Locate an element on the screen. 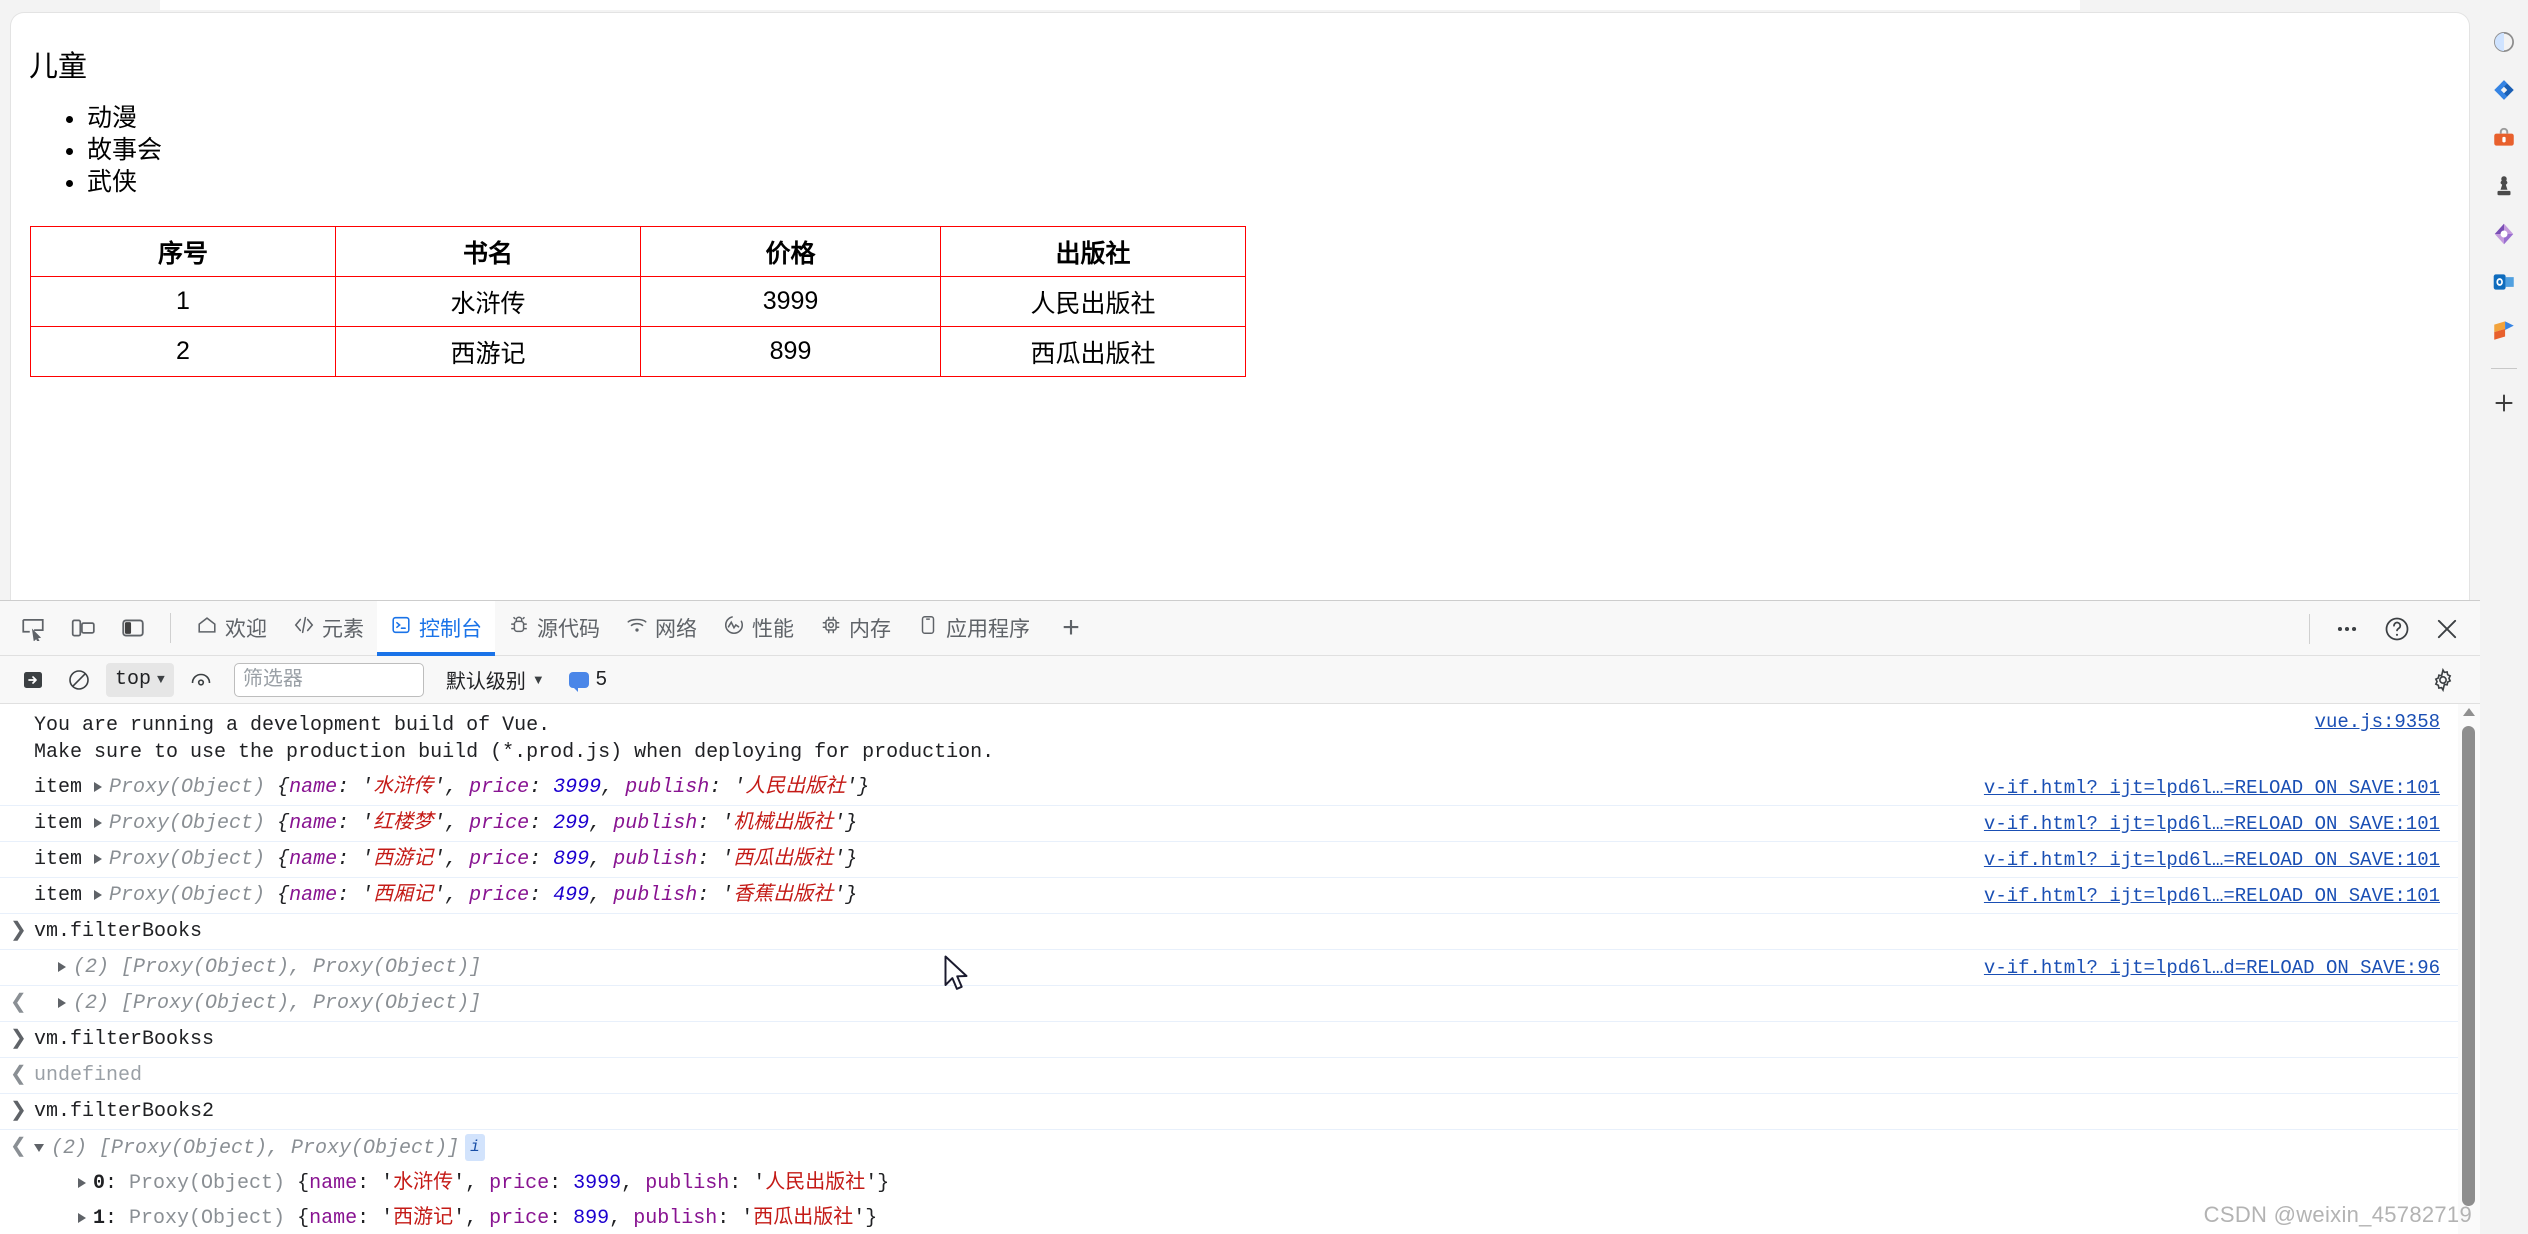 Image resolution: width=2528 pixels, height=1234 pixels. copilot-icon is located at coordinates (2504, 44).